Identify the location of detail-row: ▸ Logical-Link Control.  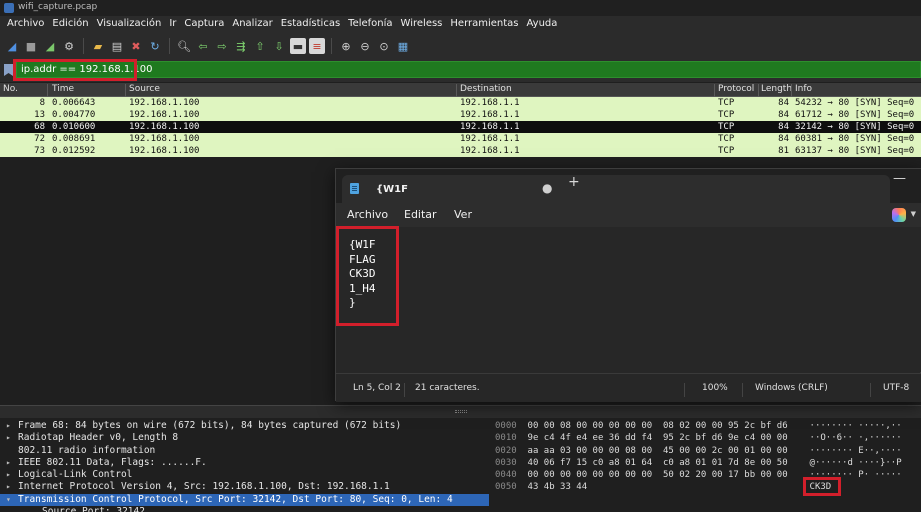
(244, 475).